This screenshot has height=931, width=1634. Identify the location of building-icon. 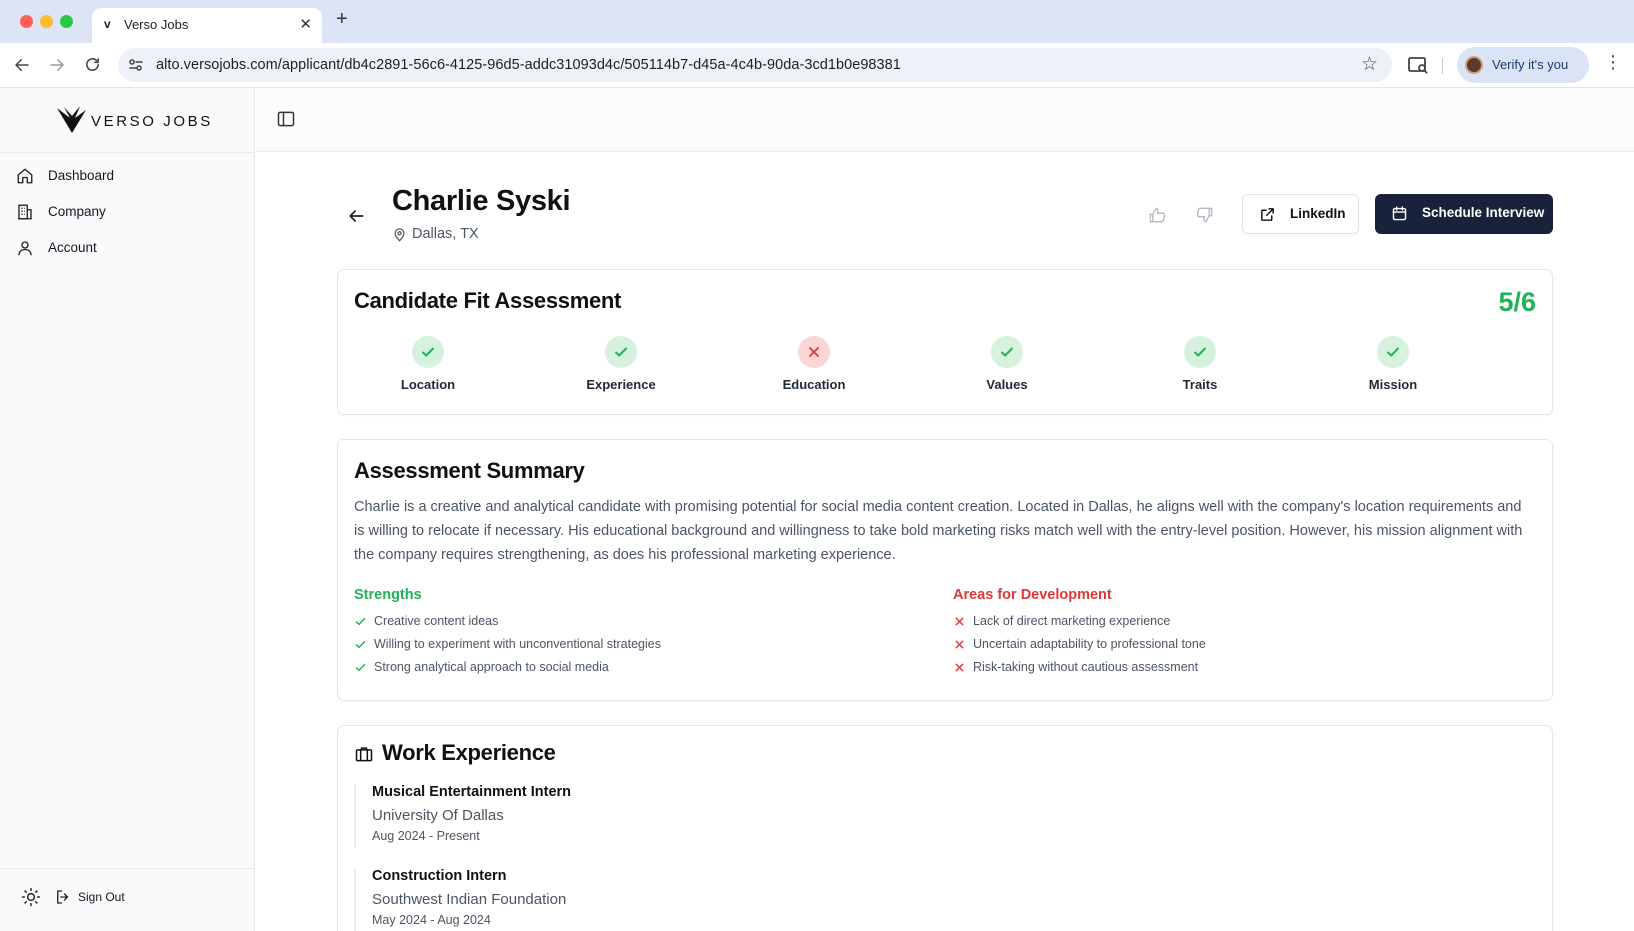
(25, 212).